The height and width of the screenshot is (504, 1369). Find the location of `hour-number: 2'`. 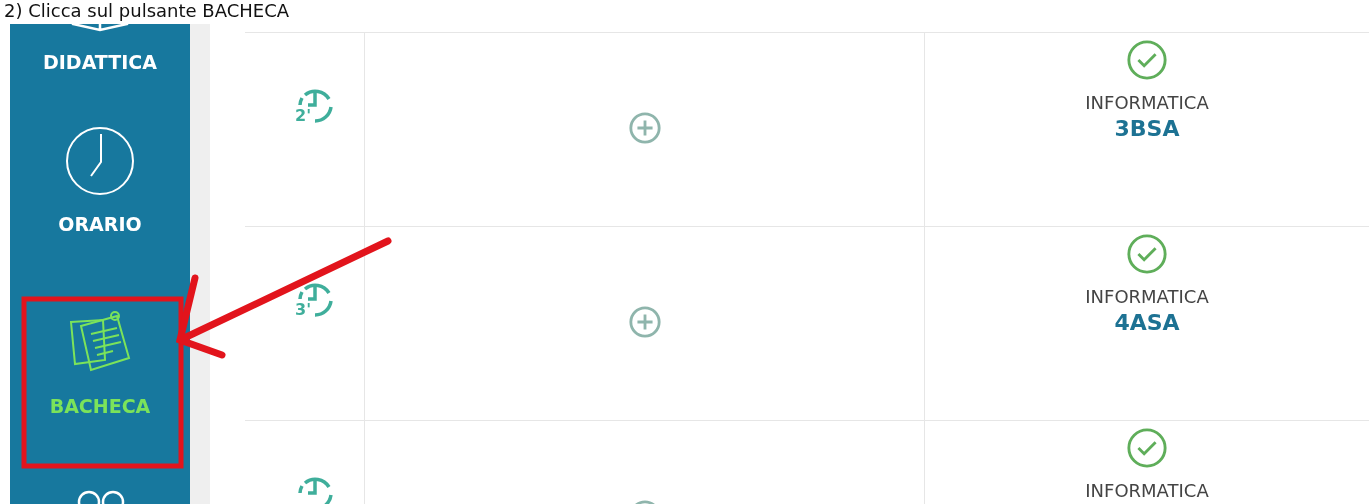

hour-number: 2' is located at coordinates (303, 116).